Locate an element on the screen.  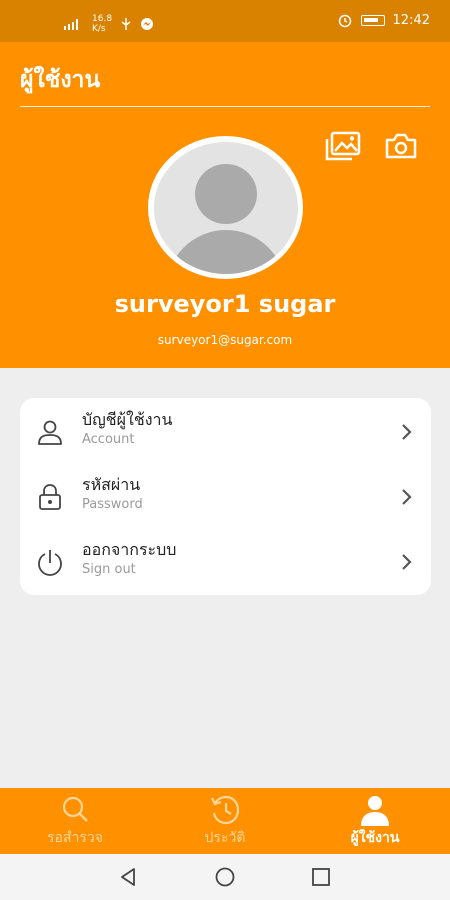
search-icon is located at coordinates (75, 809).